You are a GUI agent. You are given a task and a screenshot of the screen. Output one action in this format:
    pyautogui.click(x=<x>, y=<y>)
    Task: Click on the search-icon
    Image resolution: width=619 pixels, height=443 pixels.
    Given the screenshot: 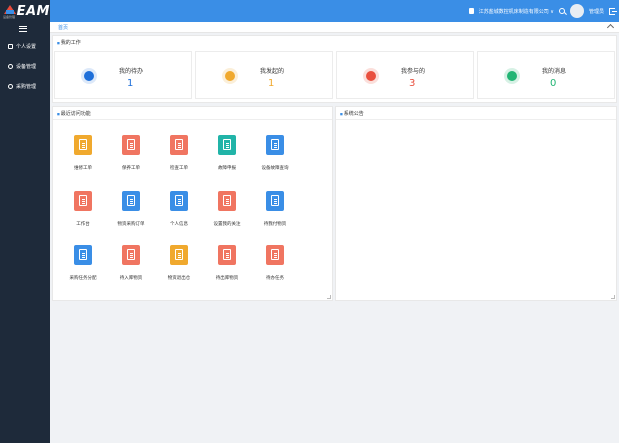 What is the action you would take?
    pyautogui.click(x=561, y=11)
    